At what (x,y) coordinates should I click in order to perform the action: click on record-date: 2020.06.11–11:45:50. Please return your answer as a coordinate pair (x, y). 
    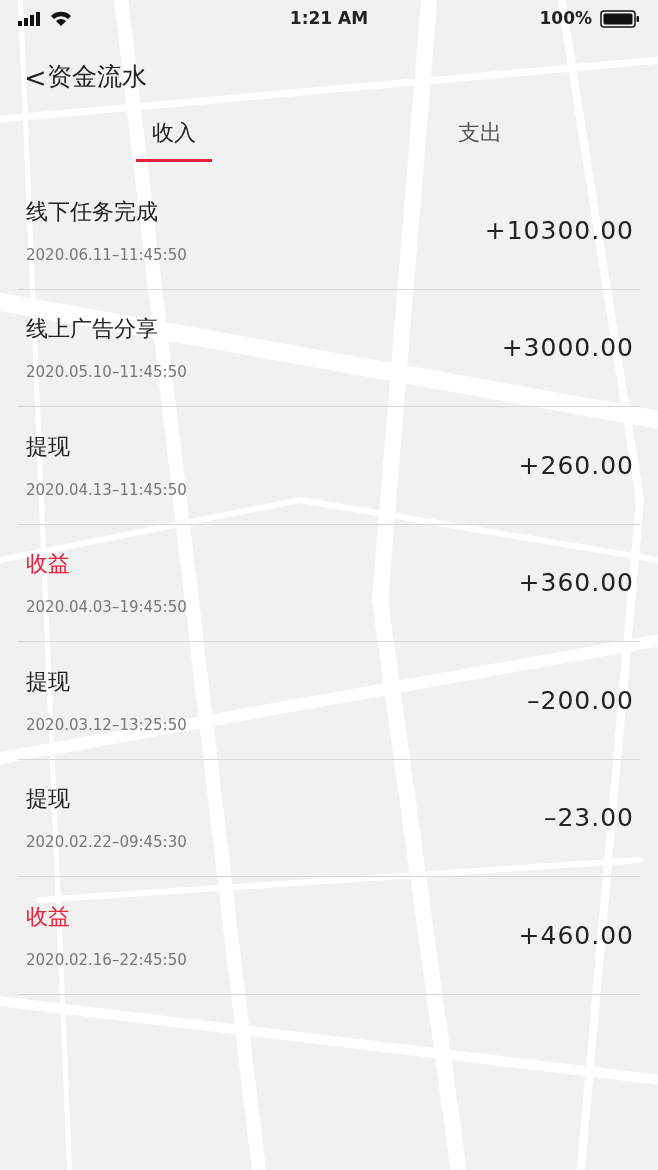
    Looking at the image, I should click on (106, 255).